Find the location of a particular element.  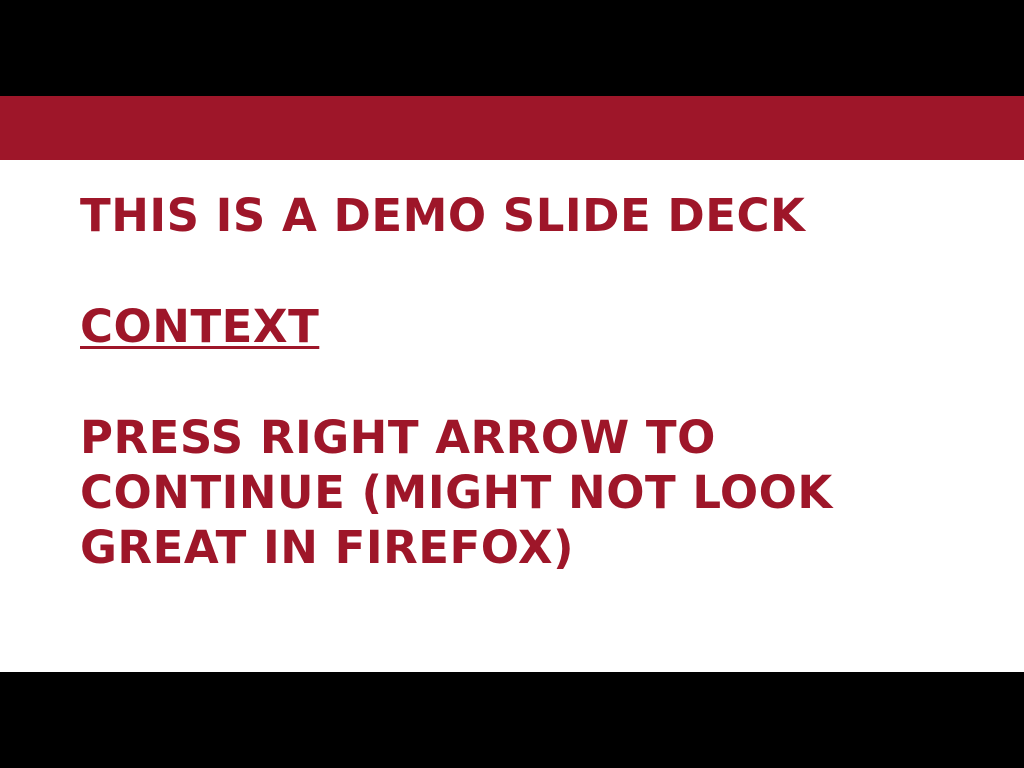

context-link: Context is located at coordinates (199, 326).